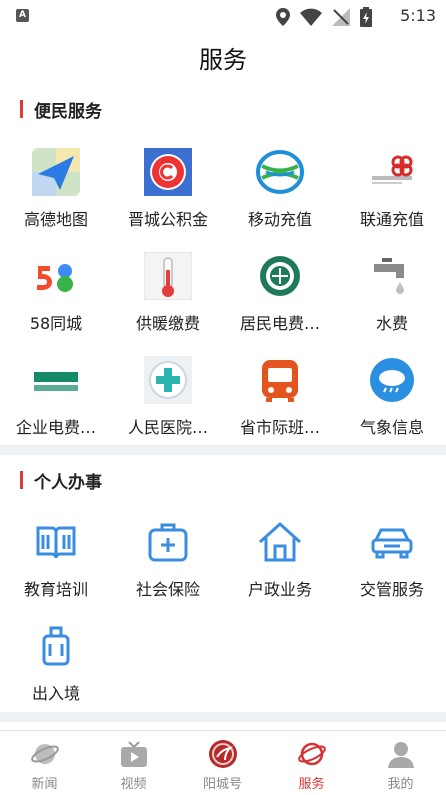 Image resolution: width=446 pixels, height=795 pixels. Describe the element at coordinates (280, 541) in the screenshot. I see `house-icon` at that location.